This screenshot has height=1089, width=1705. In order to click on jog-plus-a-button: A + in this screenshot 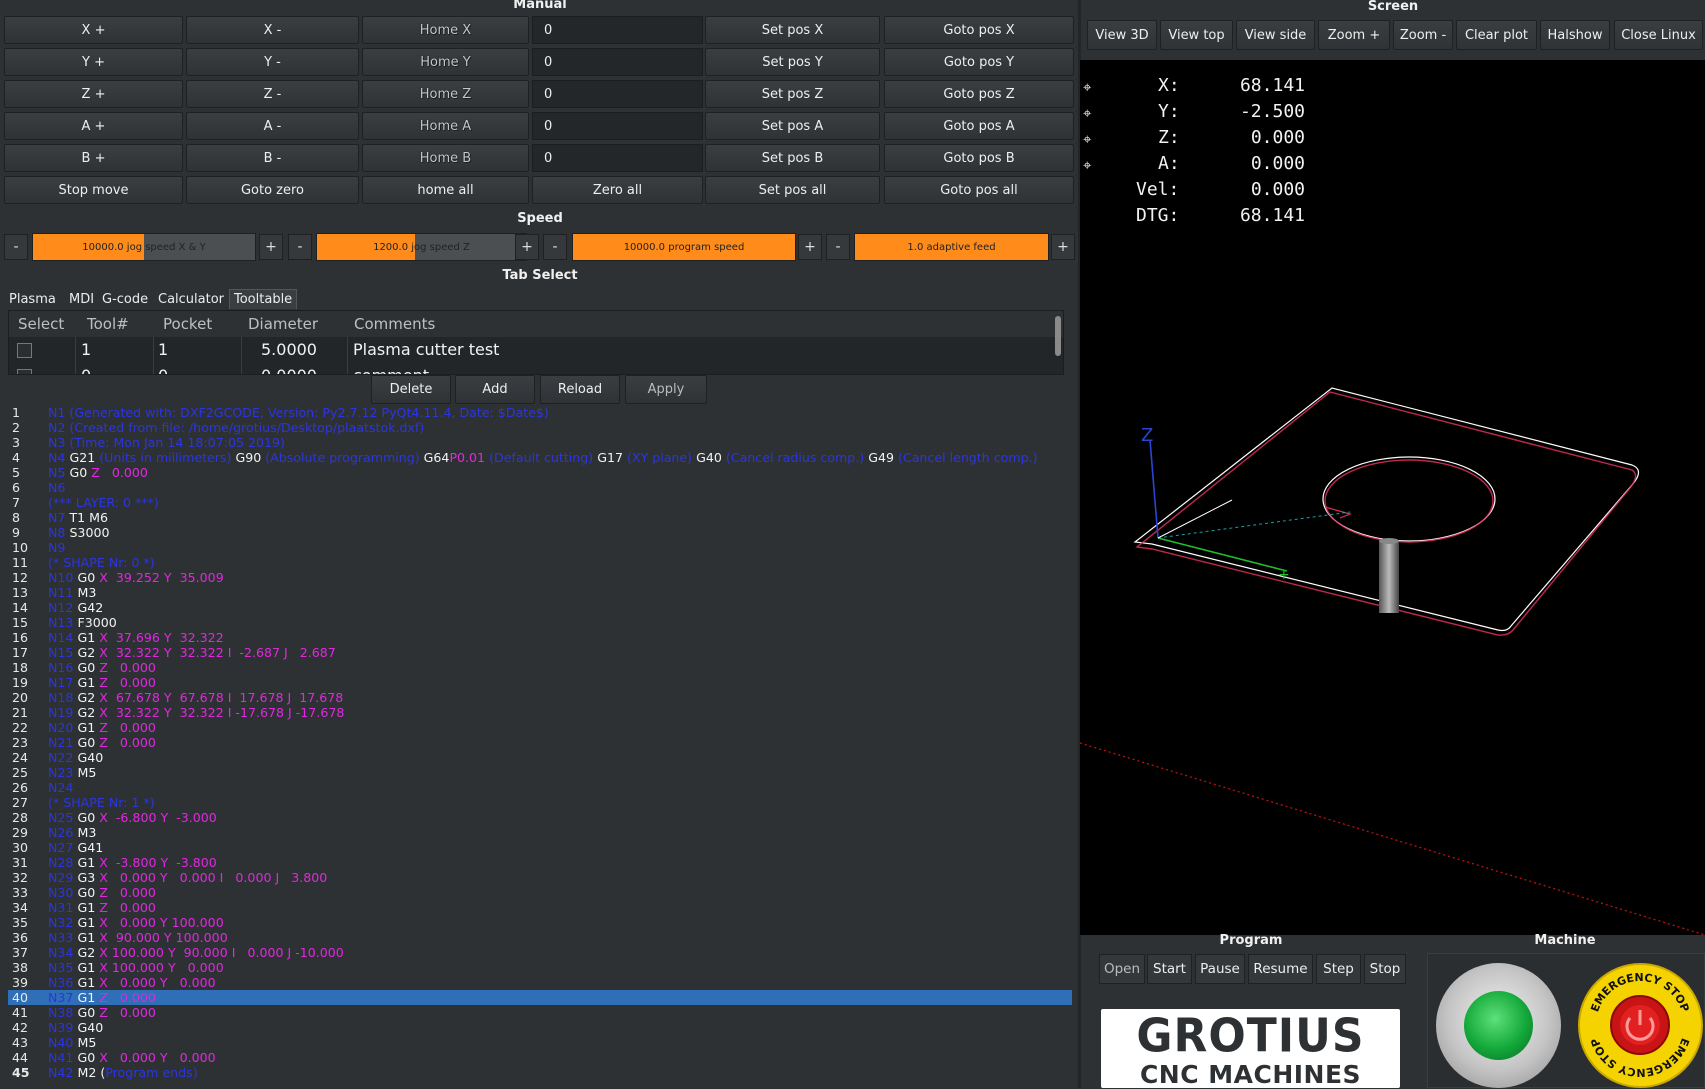, I will do `click(93, 126)`.